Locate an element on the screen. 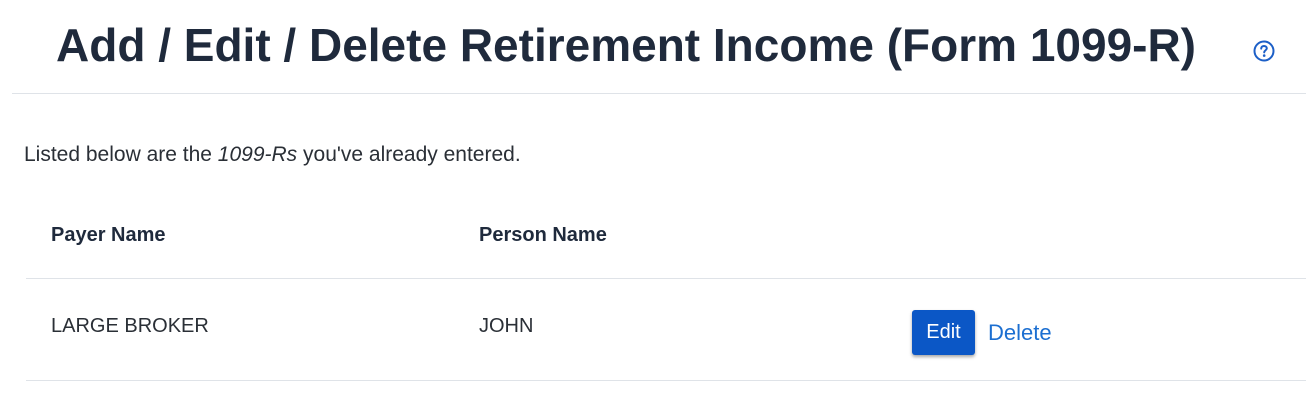 Image resolution: width=1306 pixels, height=399 pixels. person-name-cell: JOHN is located at coordinates (506, 326).